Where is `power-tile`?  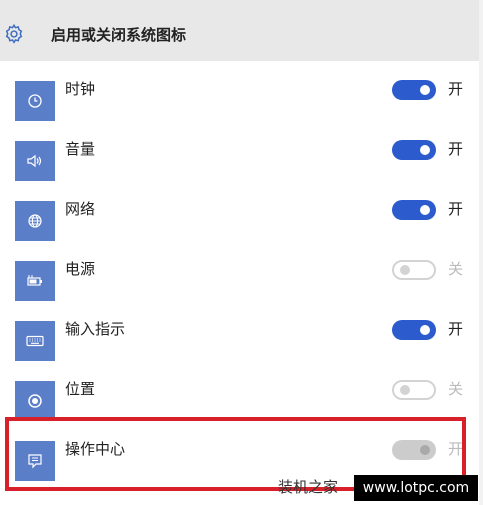
power-tile is located at coordinates (35, 281).